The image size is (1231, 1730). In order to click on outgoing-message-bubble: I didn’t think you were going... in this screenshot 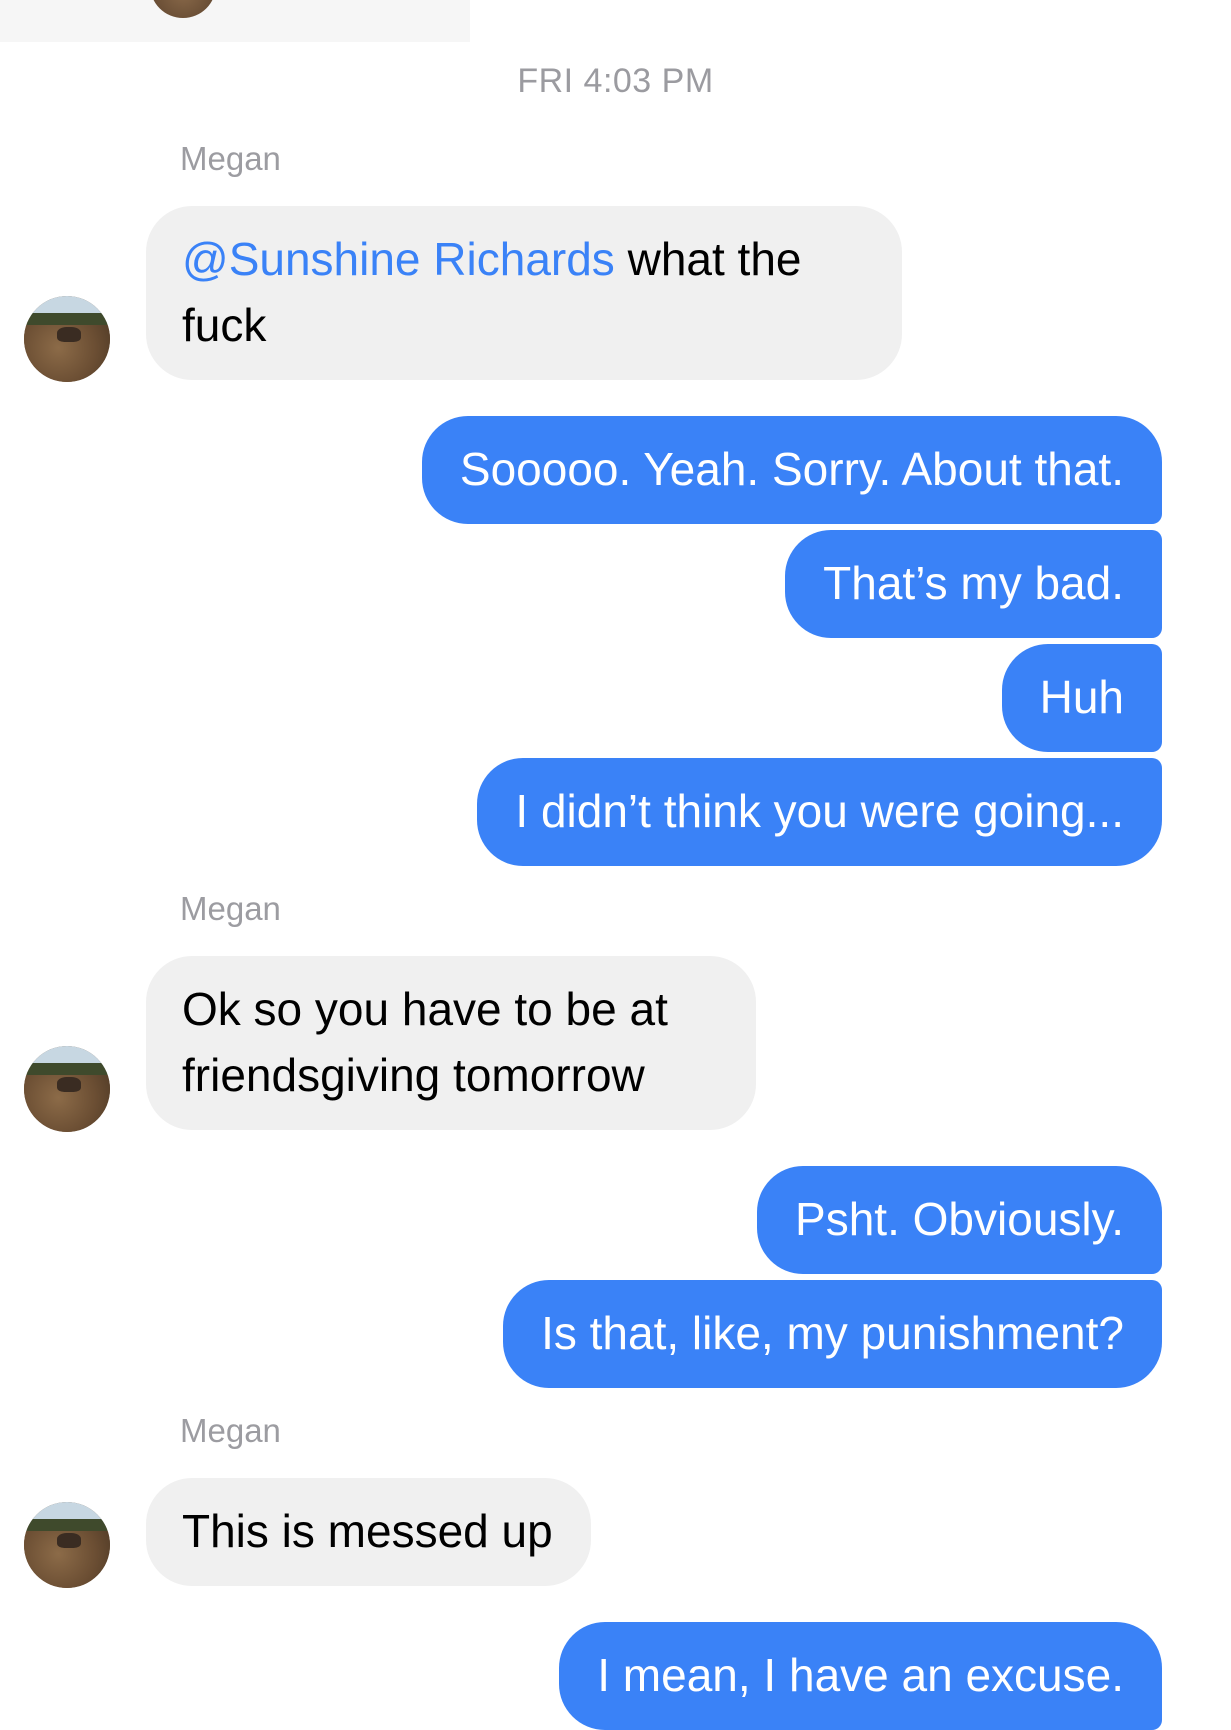, I will do `click(819, 812)`.